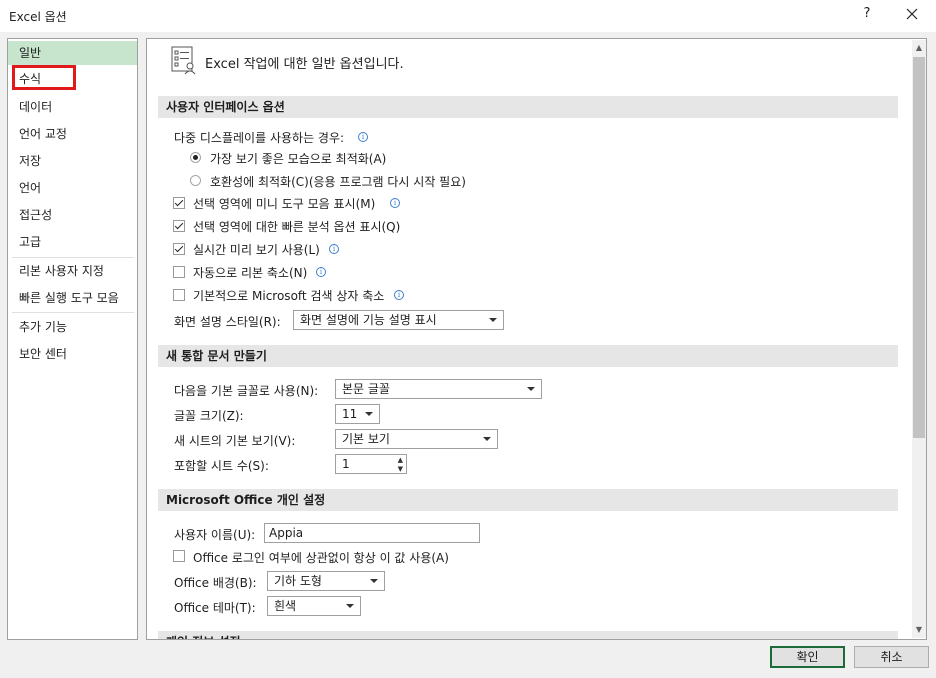 Image resolution: width=936 pixels, height=678 pixels. What do you see at coordinates (256, 250) in the screenshot?
I see `checkbox-live-preview-label: 실시간 미리 보기 사용(L)` at bounding box center [256, 250].